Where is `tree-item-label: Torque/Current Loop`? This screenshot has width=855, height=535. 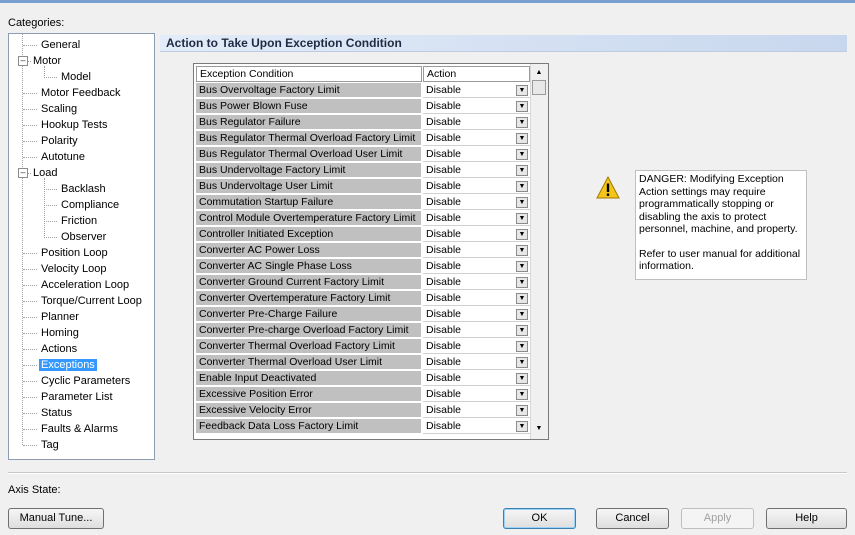 tree-item-label: Torque/Current Loop is located at coordinates (91, 301).